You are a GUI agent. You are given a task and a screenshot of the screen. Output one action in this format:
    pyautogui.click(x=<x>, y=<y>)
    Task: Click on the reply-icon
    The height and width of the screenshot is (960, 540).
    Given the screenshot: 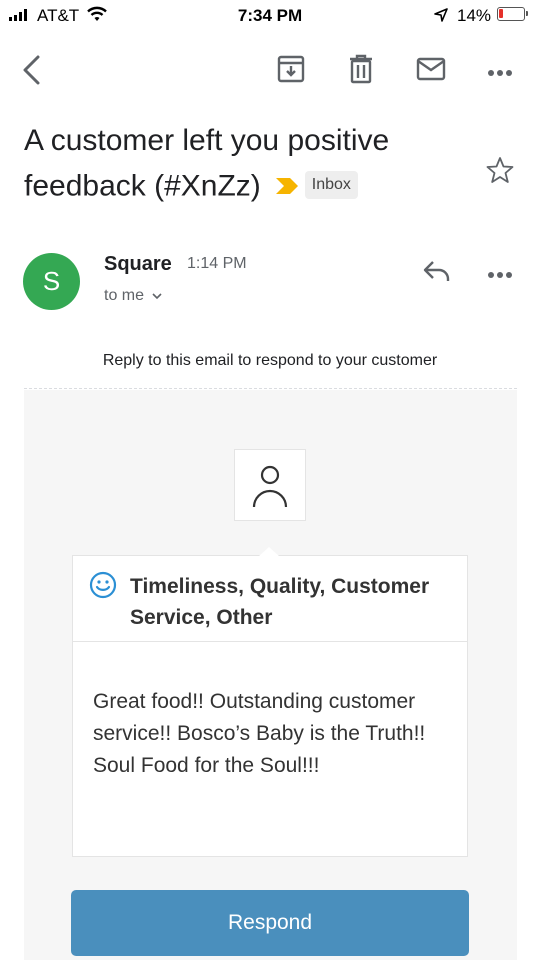 What is the action you would take?
    pyautogui.click(x=437, y=273)
    